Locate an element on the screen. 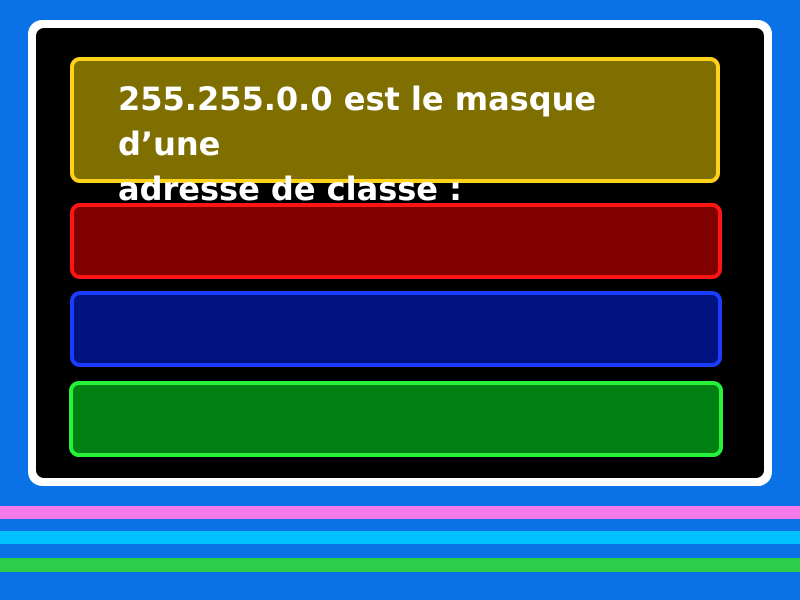 This screenshot has height=600, width=800. decorative-stripe-pink is located at coordinates (400, 512).